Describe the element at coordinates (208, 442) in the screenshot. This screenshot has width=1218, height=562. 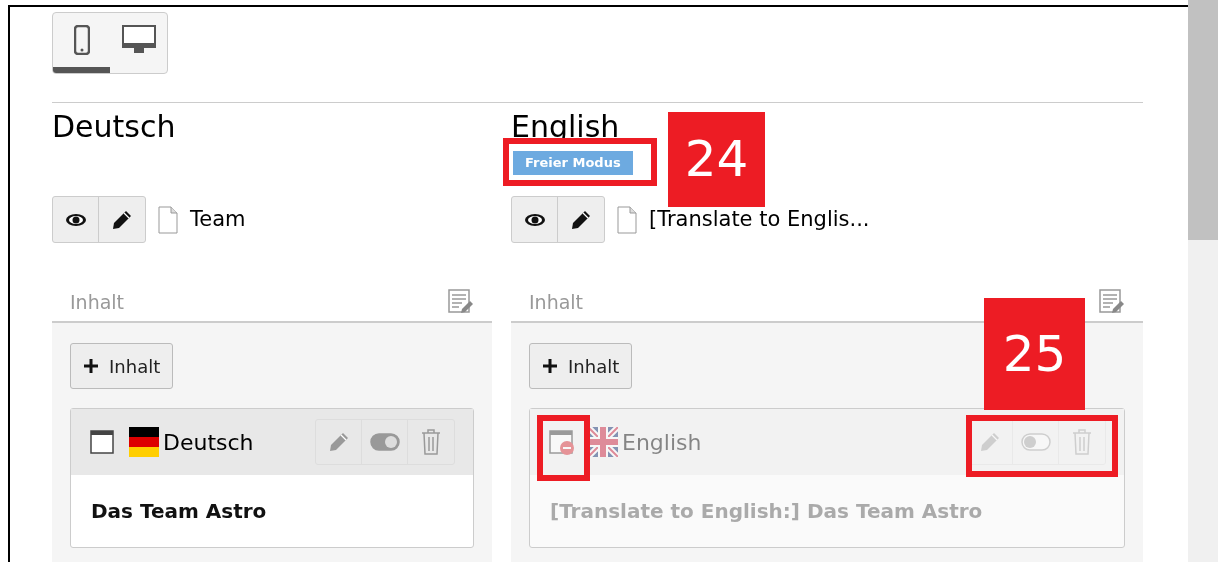
I see `language-name: Deutsch` at that location.